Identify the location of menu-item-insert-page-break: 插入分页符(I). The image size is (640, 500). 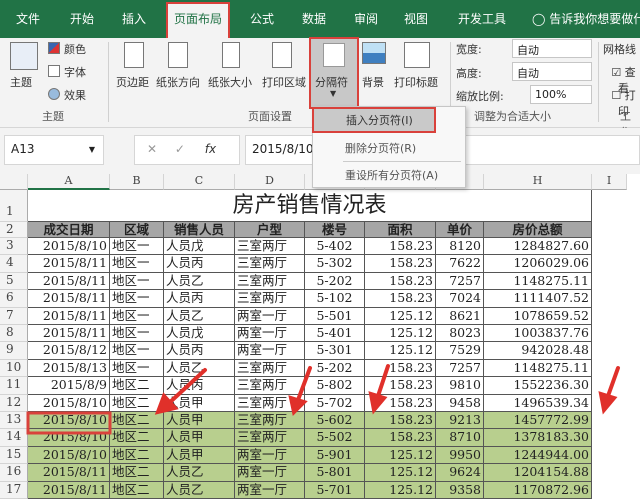
(374, 120).